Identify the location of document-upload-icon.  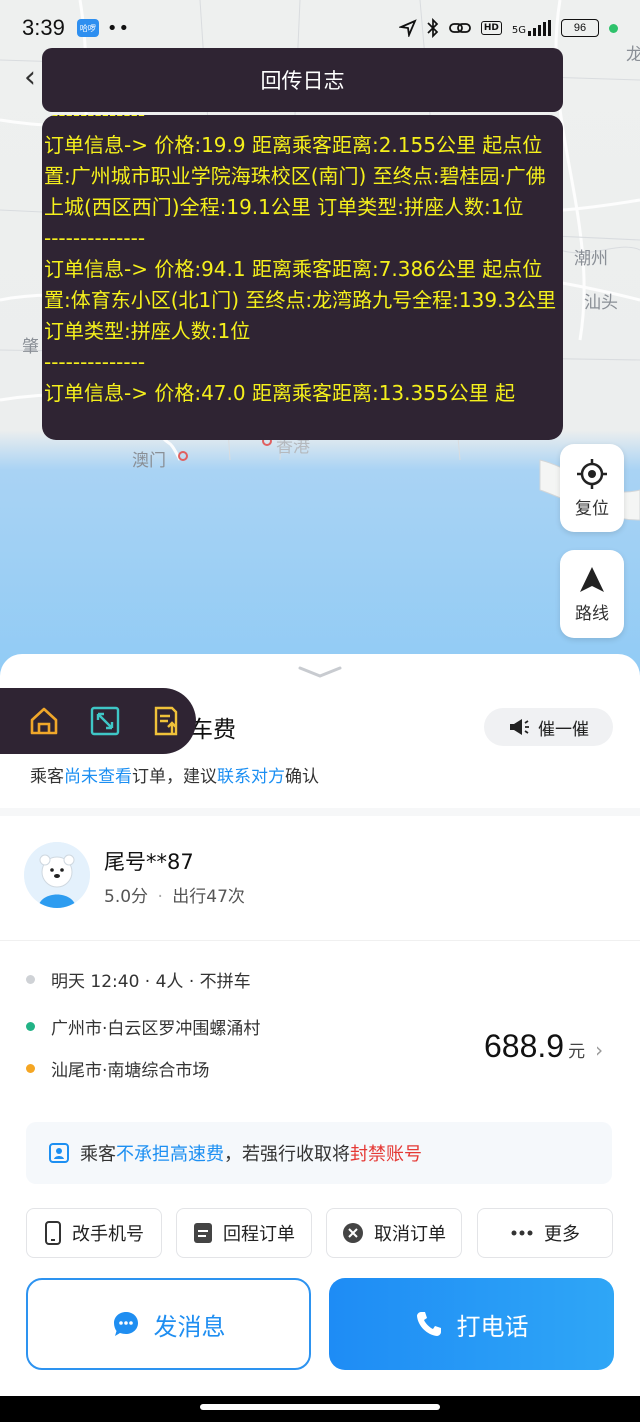
(165, 721).